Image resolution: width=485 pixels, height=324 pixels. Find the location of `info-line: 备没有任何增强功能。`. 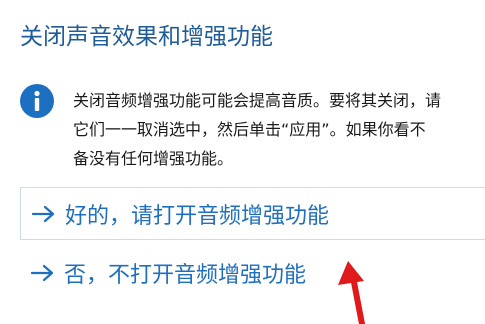

info-line: 备没有任何增强功能。 is located at coordinates (153, 158).